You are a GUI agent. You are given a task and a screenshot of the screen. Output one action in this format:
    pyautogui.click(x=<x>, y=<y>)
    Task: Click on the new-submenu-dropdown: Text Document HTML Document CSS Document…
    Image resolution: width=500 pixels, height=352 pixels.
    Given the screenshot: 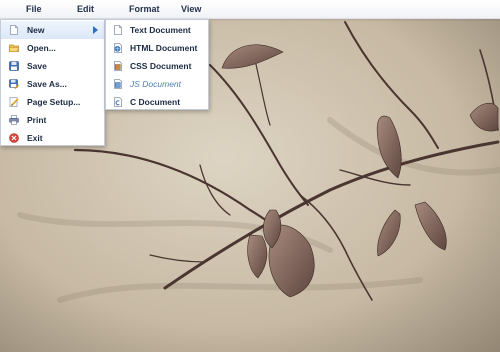 What is the action you would take?
    pyautogui.click(x=157, y=64)
    